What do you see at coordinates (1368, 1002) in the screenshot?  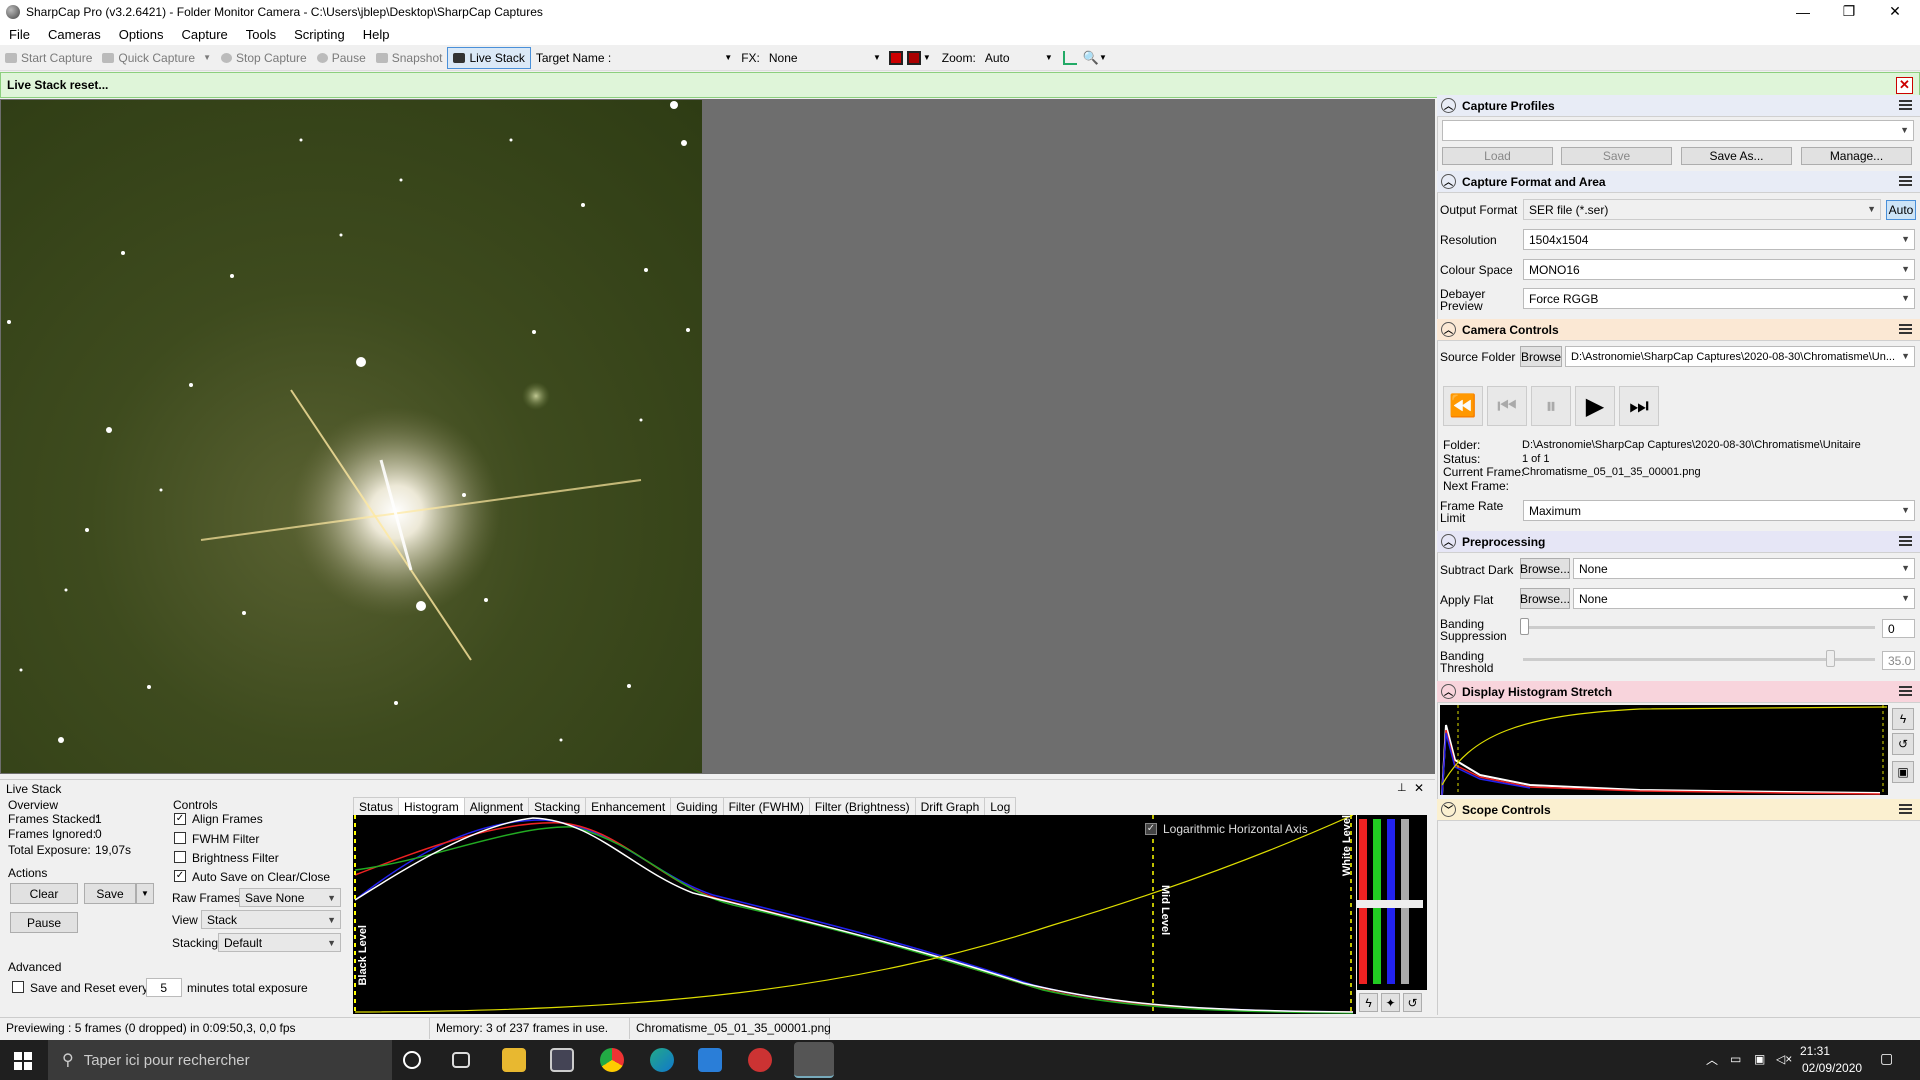 I see `auto-level-button: ϟ` at bounding box center [1368, 1002].